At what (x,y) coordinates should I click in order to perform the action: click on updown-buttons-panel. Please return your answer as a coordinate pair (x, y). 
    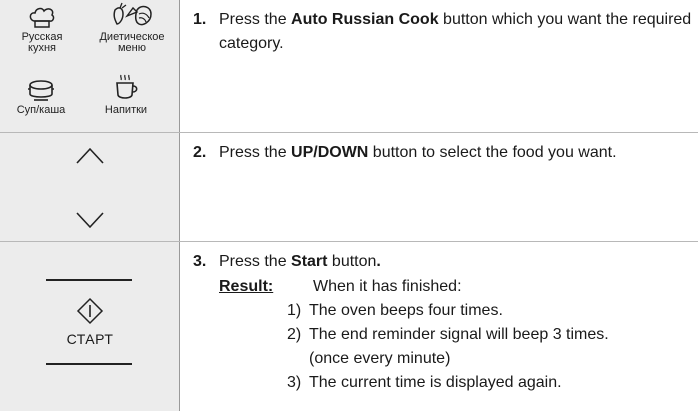
    Looking at the image, I should click on (90, 187).